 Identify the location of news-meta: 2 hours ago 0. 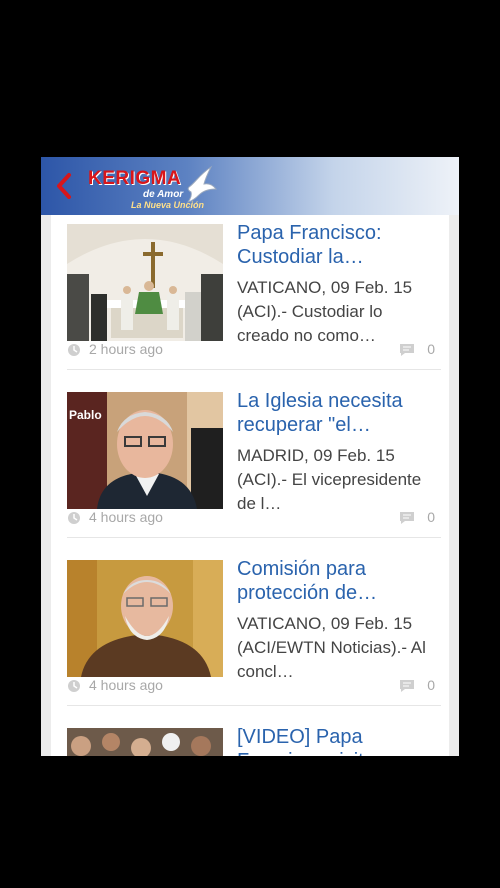
(252, 350).